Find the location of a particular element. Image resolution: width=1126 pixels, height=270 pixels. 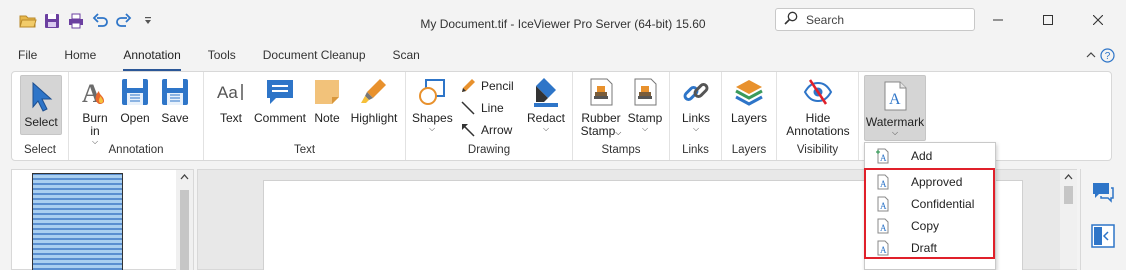

thumbnail-scrollbar is located at coordinates (184, 220).